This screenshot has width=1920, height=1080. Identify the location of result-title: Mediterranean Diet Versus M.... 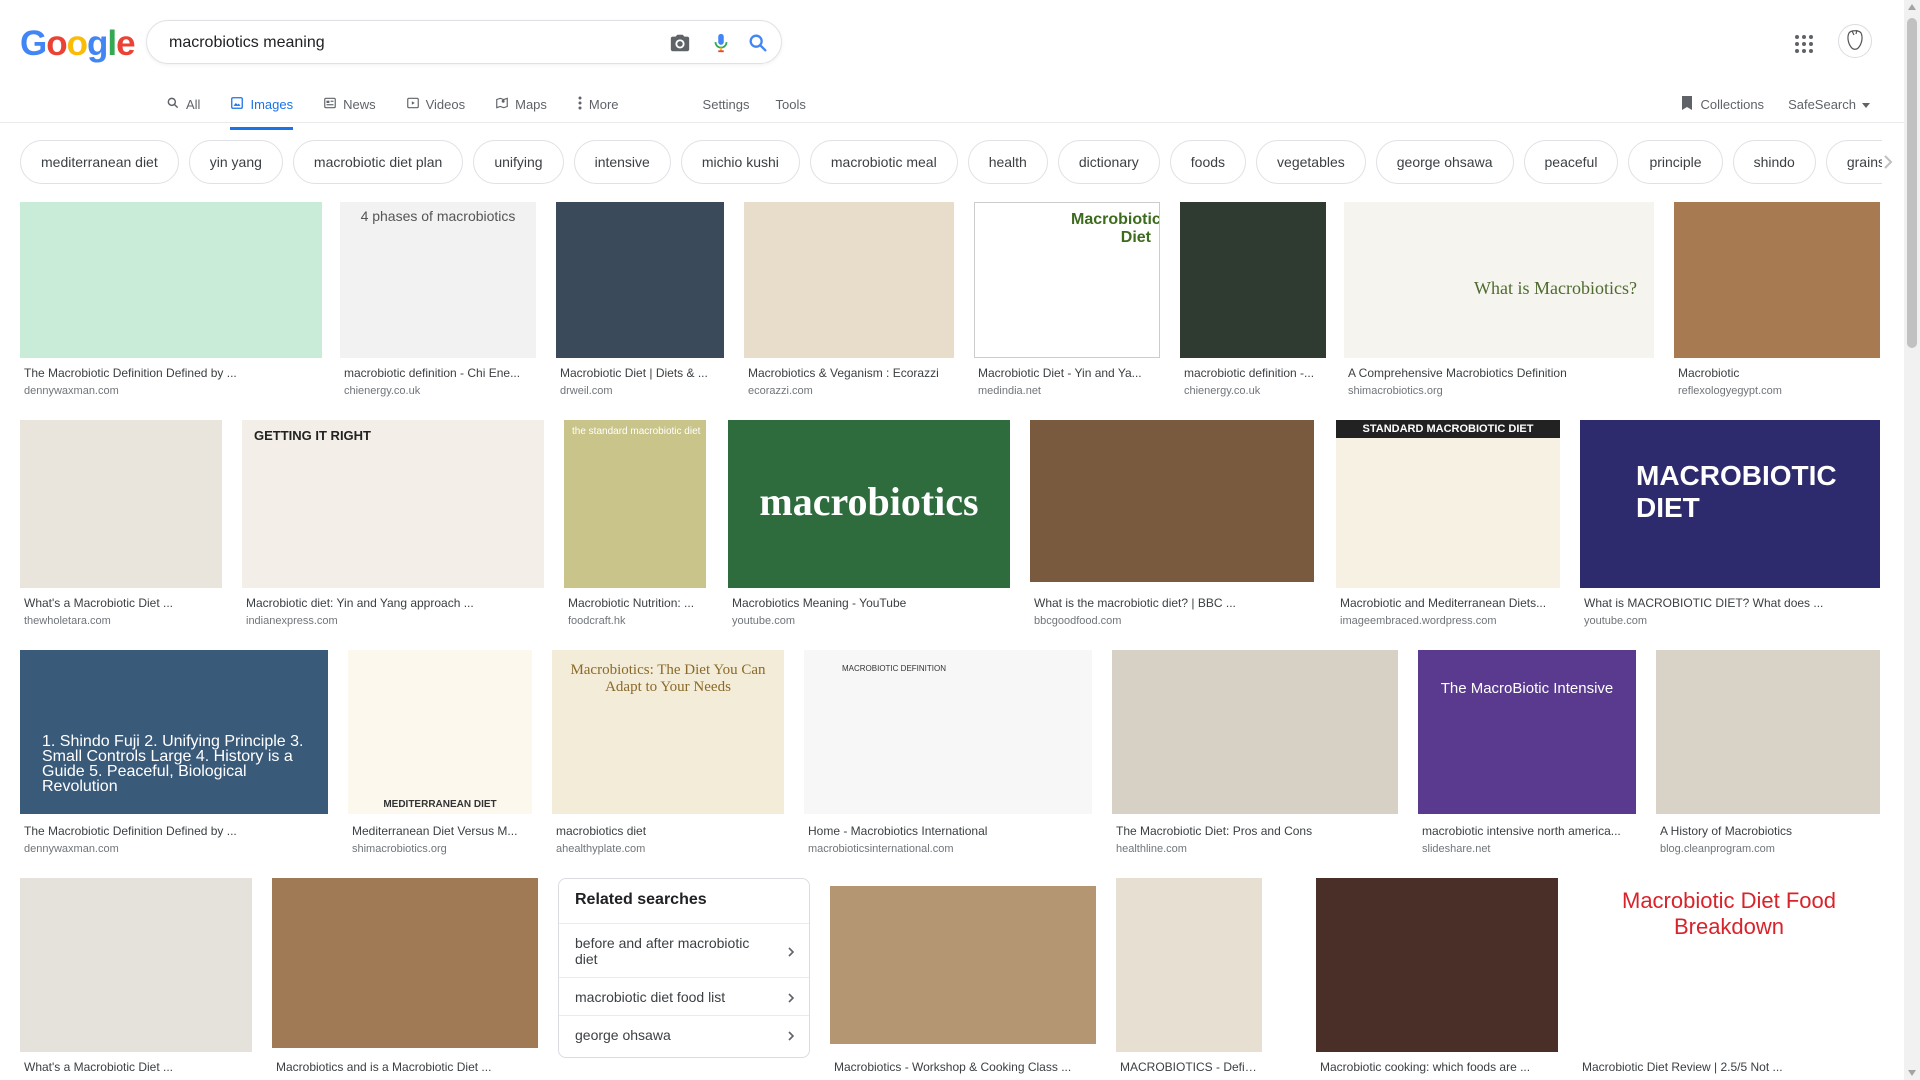
(441, 831).